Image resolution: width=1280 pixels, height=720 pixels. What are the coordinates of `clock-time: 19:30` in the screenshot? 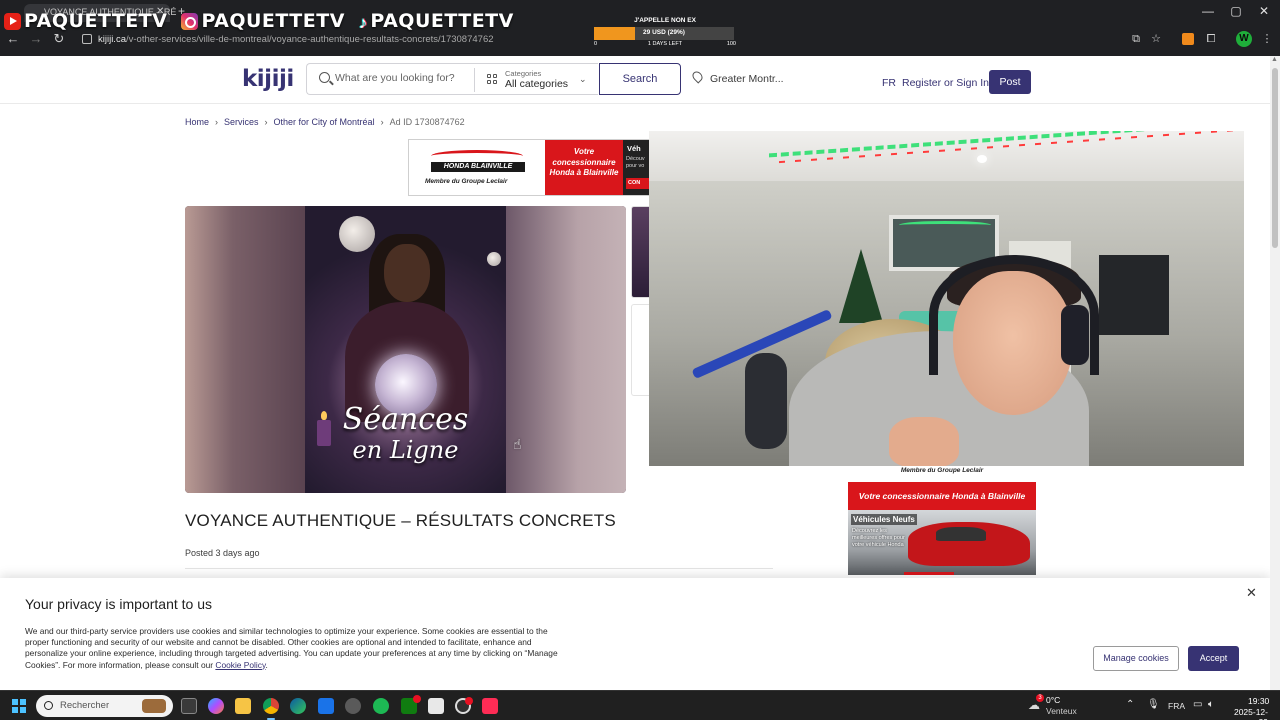 It's located at (1258, 701).